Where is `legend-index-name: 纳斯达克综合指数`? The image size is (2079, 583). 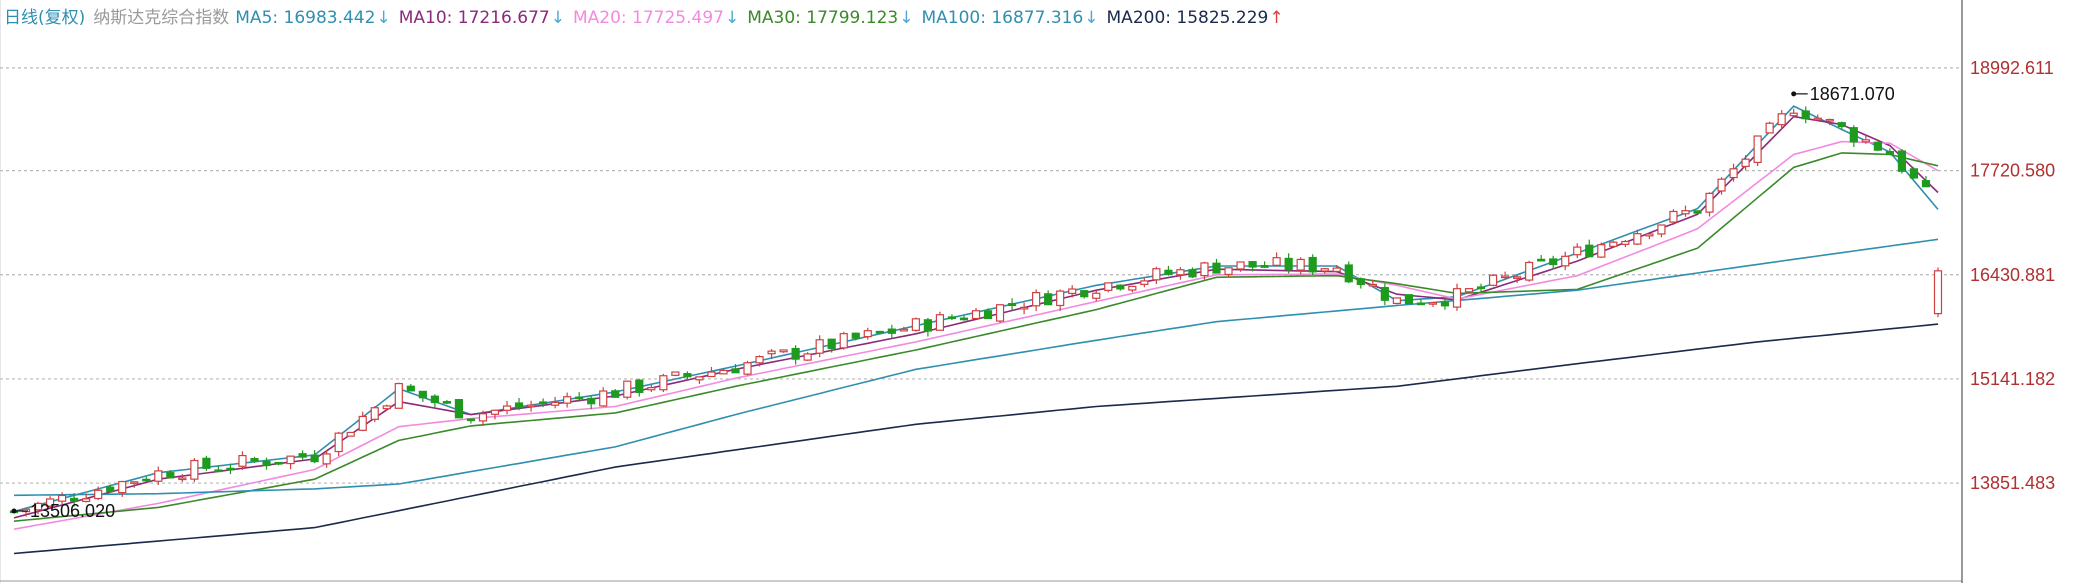
legend-index-name: 纳斯达克综合指数 is located at coordinates (161, 18).